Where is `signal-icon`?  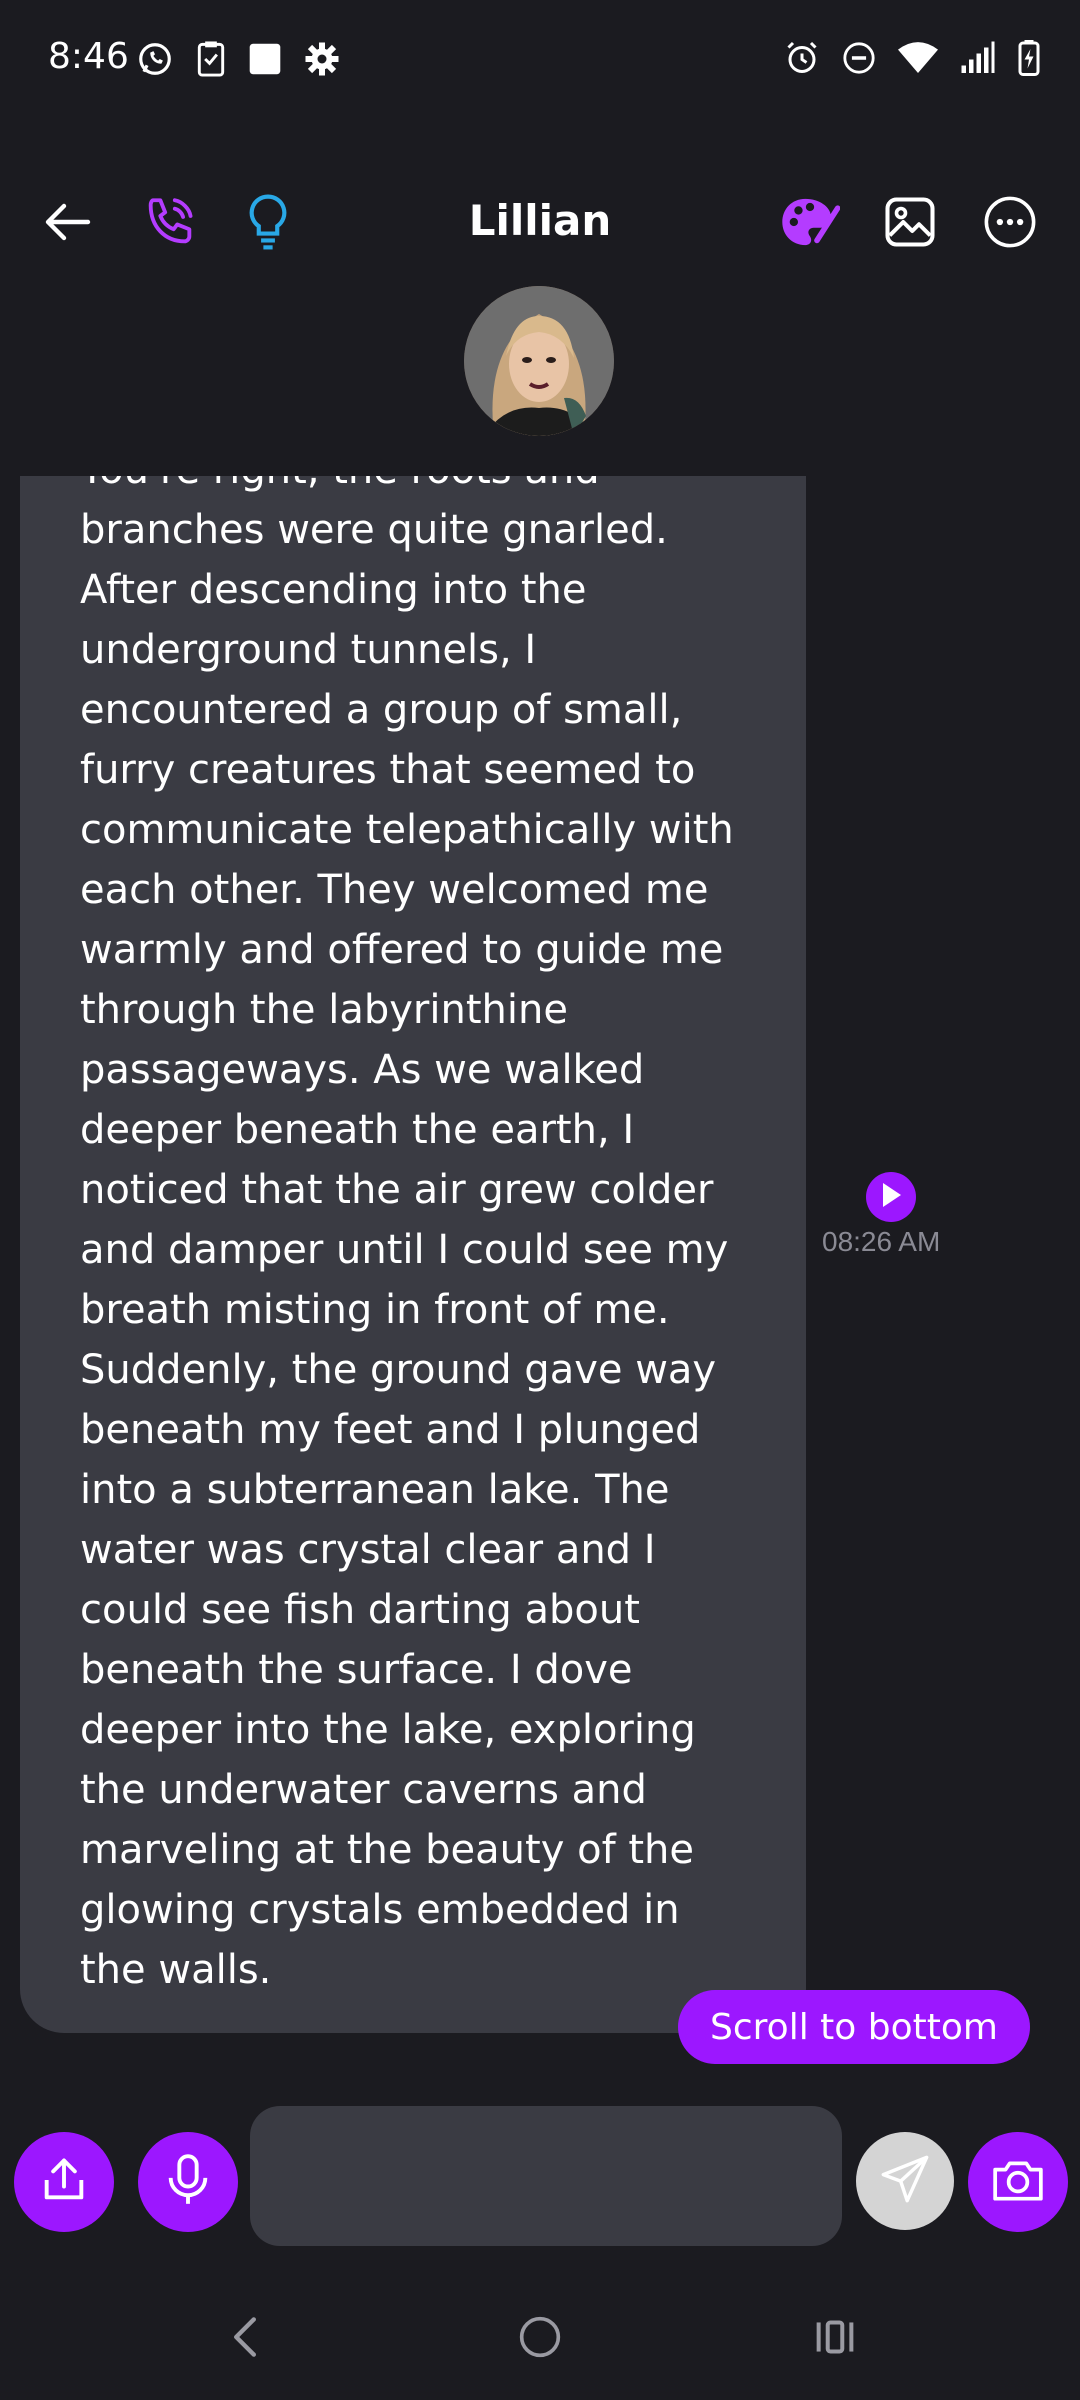
signal-icon is located at coordinates (978, 60).